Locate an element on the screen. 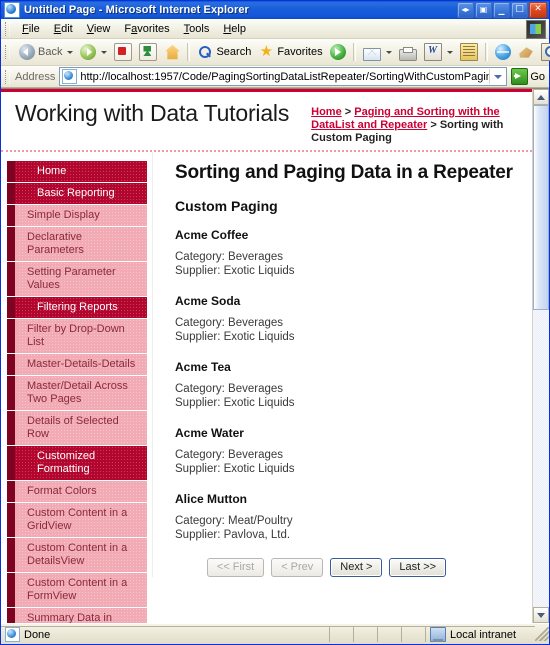  menu-help: Help is located at coordinates (234, 29).